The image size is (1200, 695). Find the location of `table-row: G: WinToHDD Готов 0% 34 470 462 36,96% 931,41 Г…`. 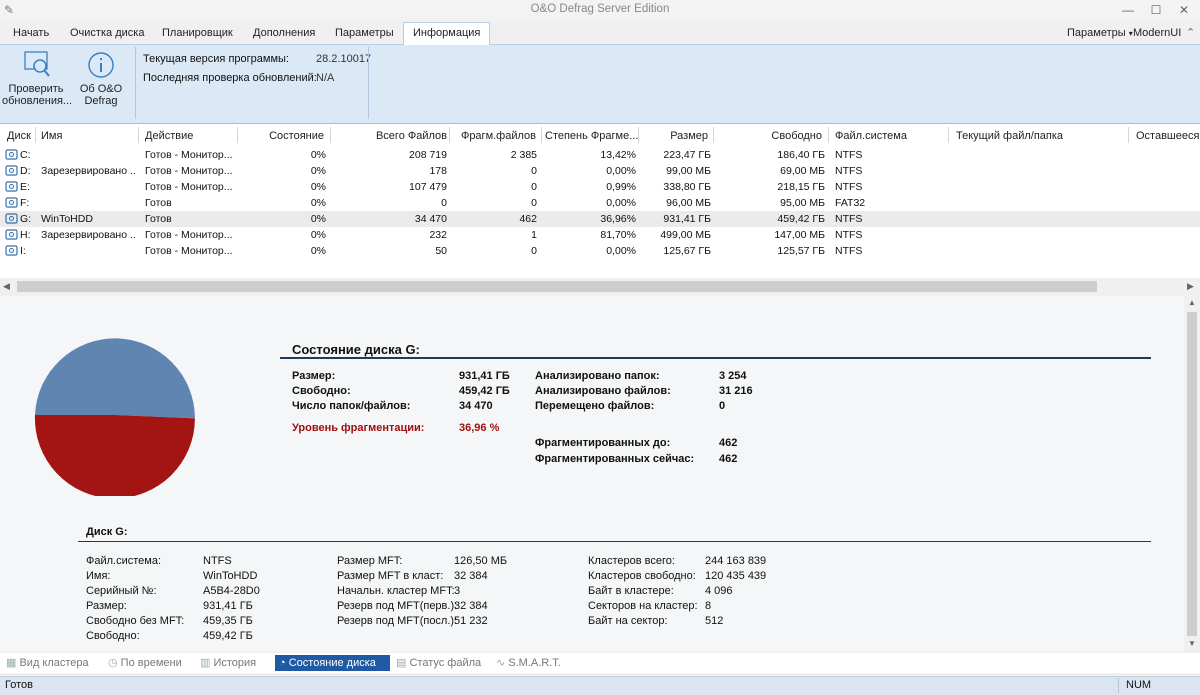

table-row: G: WinToHDD Готов 0% 34 470 462 36,96% 931,41 Г… is located at coordinates (600, 219).